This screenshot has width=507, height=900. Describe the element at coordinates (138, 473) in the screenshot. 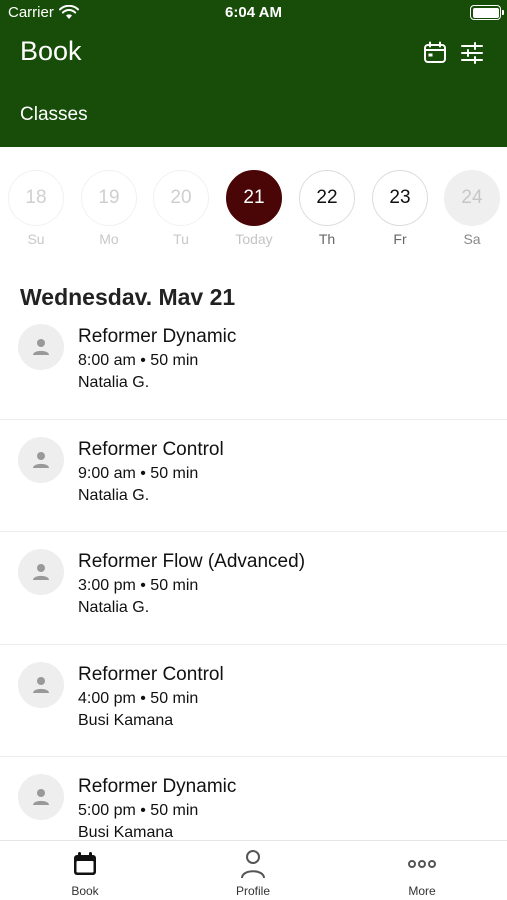

I see `class-time: 9:00 am • 50 min` at that location.